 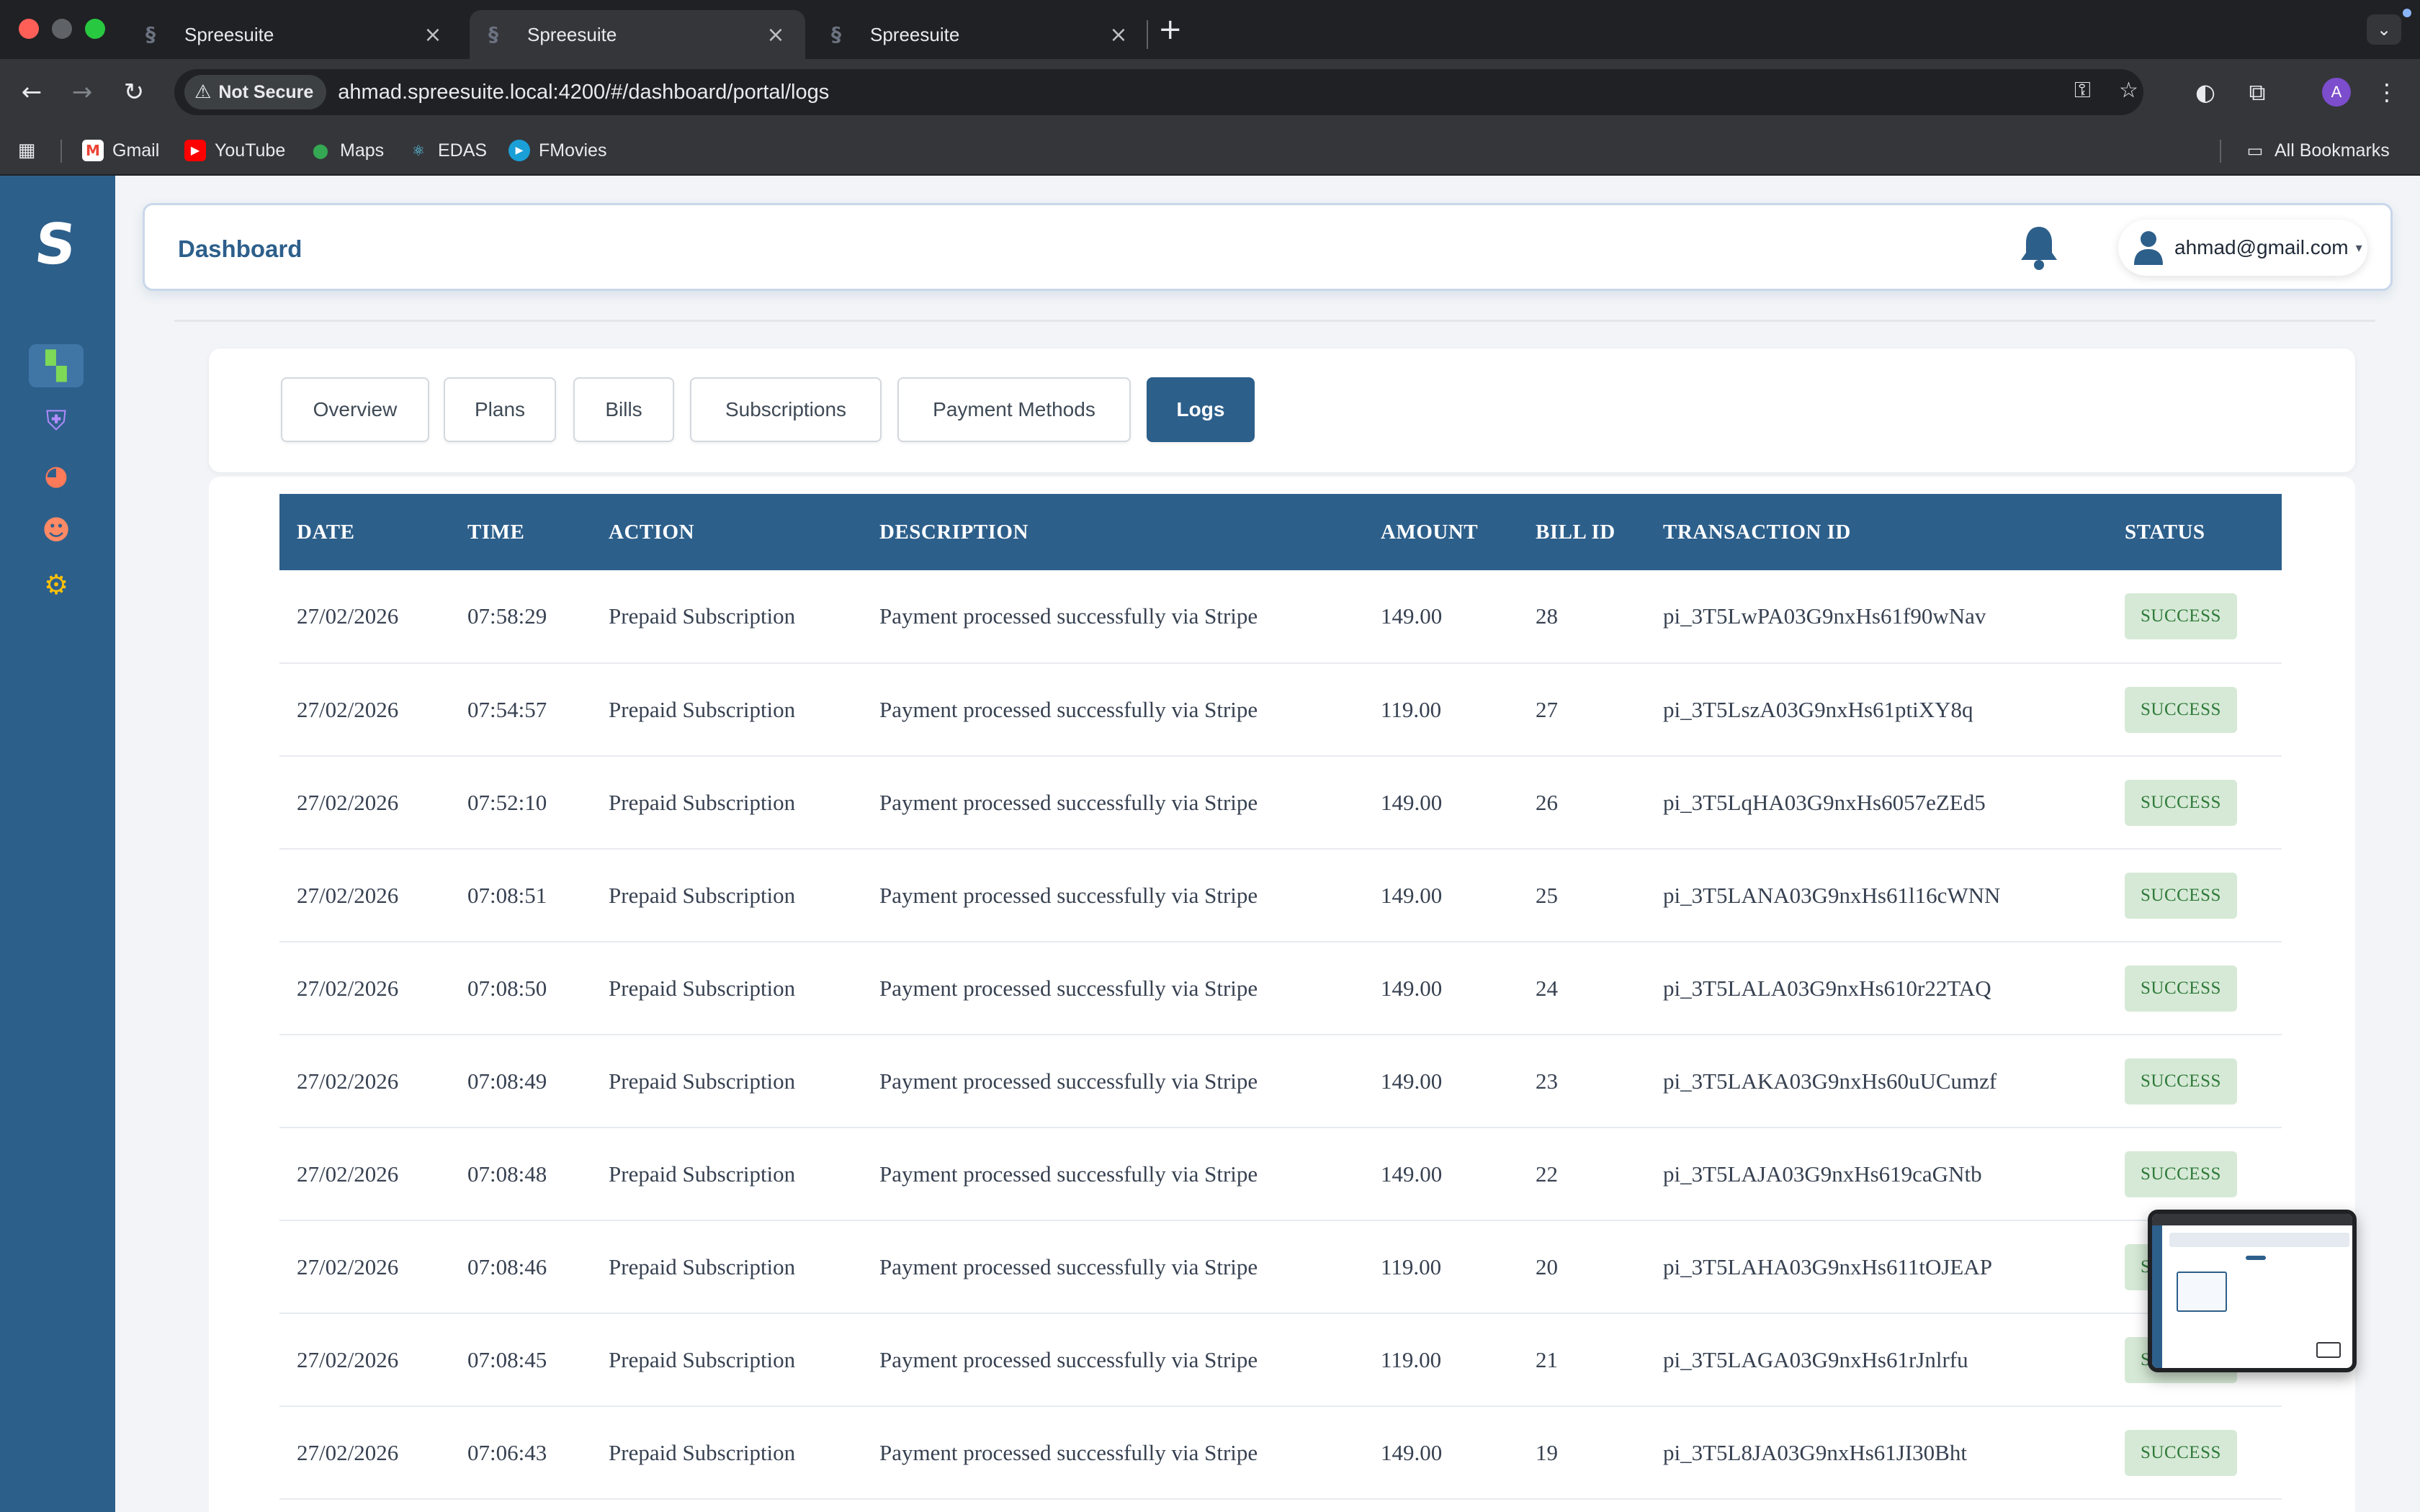 I want to click on bookmark-gmail: M Gmail, so click(x=121, y=150).